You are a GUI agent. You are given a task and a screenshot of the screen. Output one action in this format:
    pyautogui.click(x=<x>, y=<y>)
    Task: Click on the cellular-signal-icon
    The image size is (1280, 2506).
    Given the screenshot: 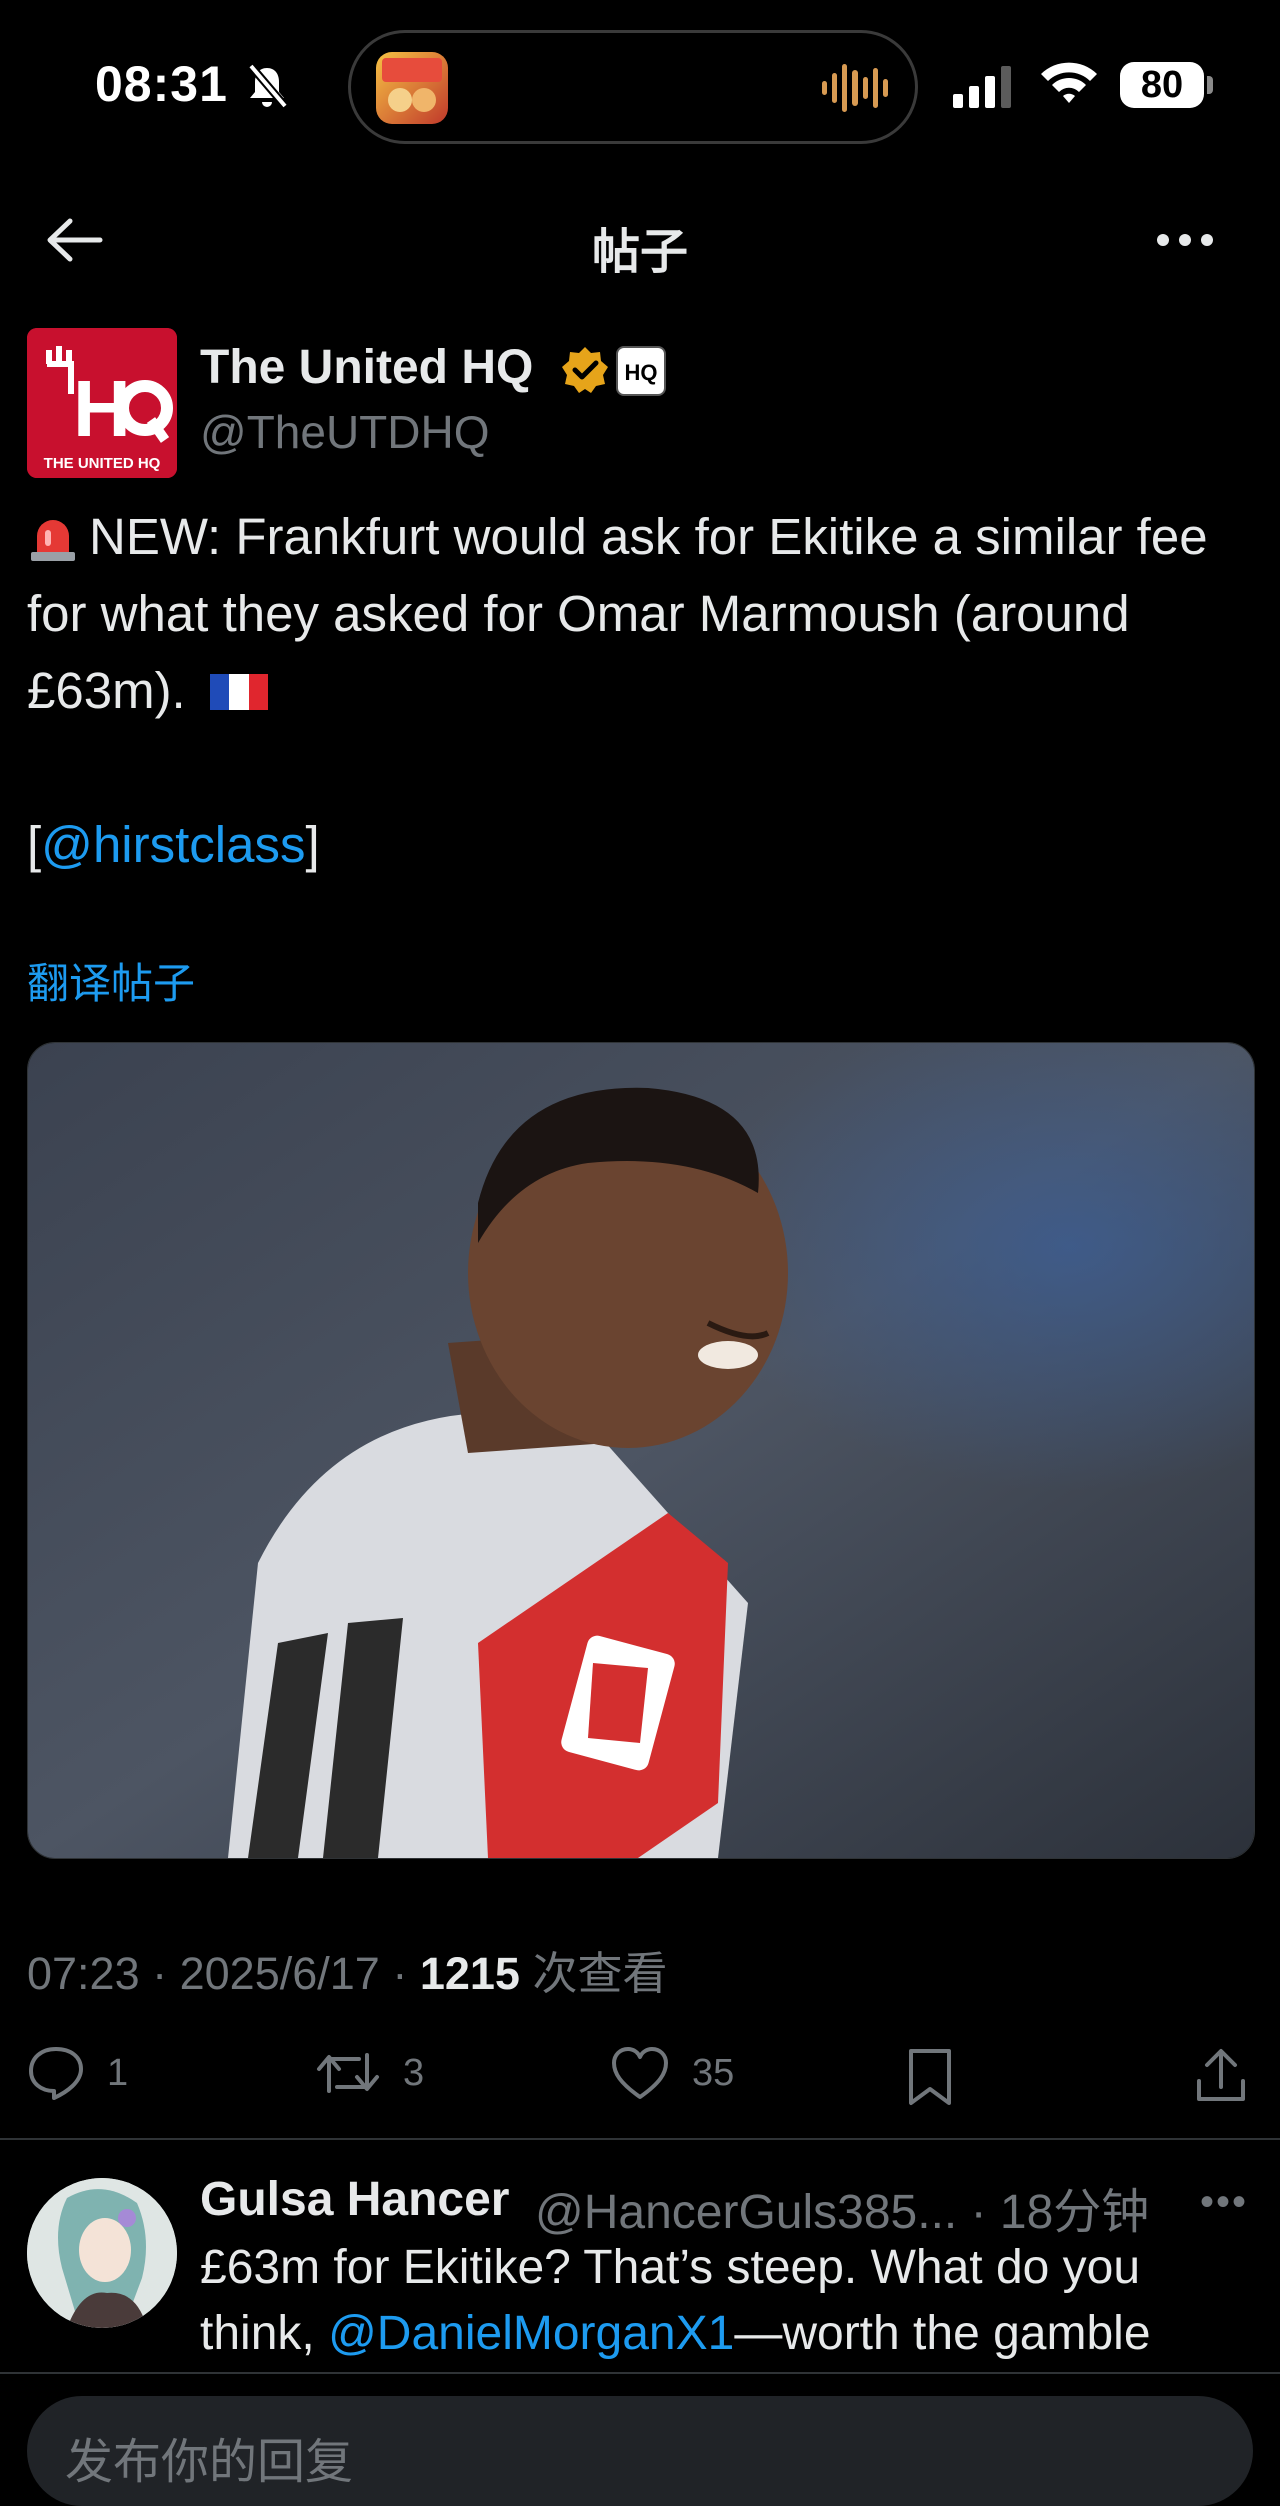 What is the action you would take?
    pyautogui.click(x=982, y=86)
    